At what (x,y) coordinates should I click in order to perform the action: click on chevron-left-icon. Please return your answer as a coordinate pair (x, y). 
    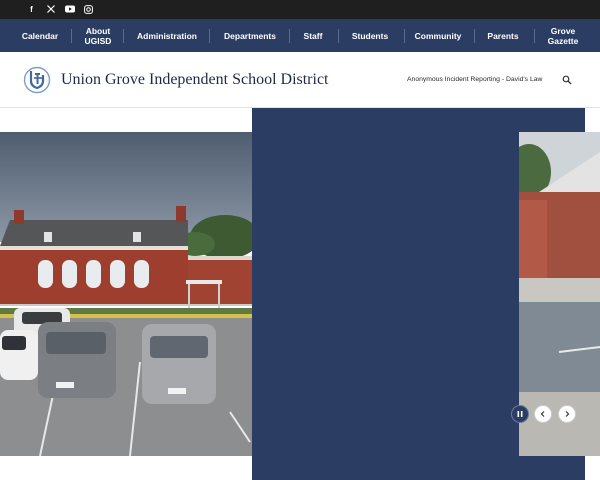
    Looking at the image, I should click on (542, 414).